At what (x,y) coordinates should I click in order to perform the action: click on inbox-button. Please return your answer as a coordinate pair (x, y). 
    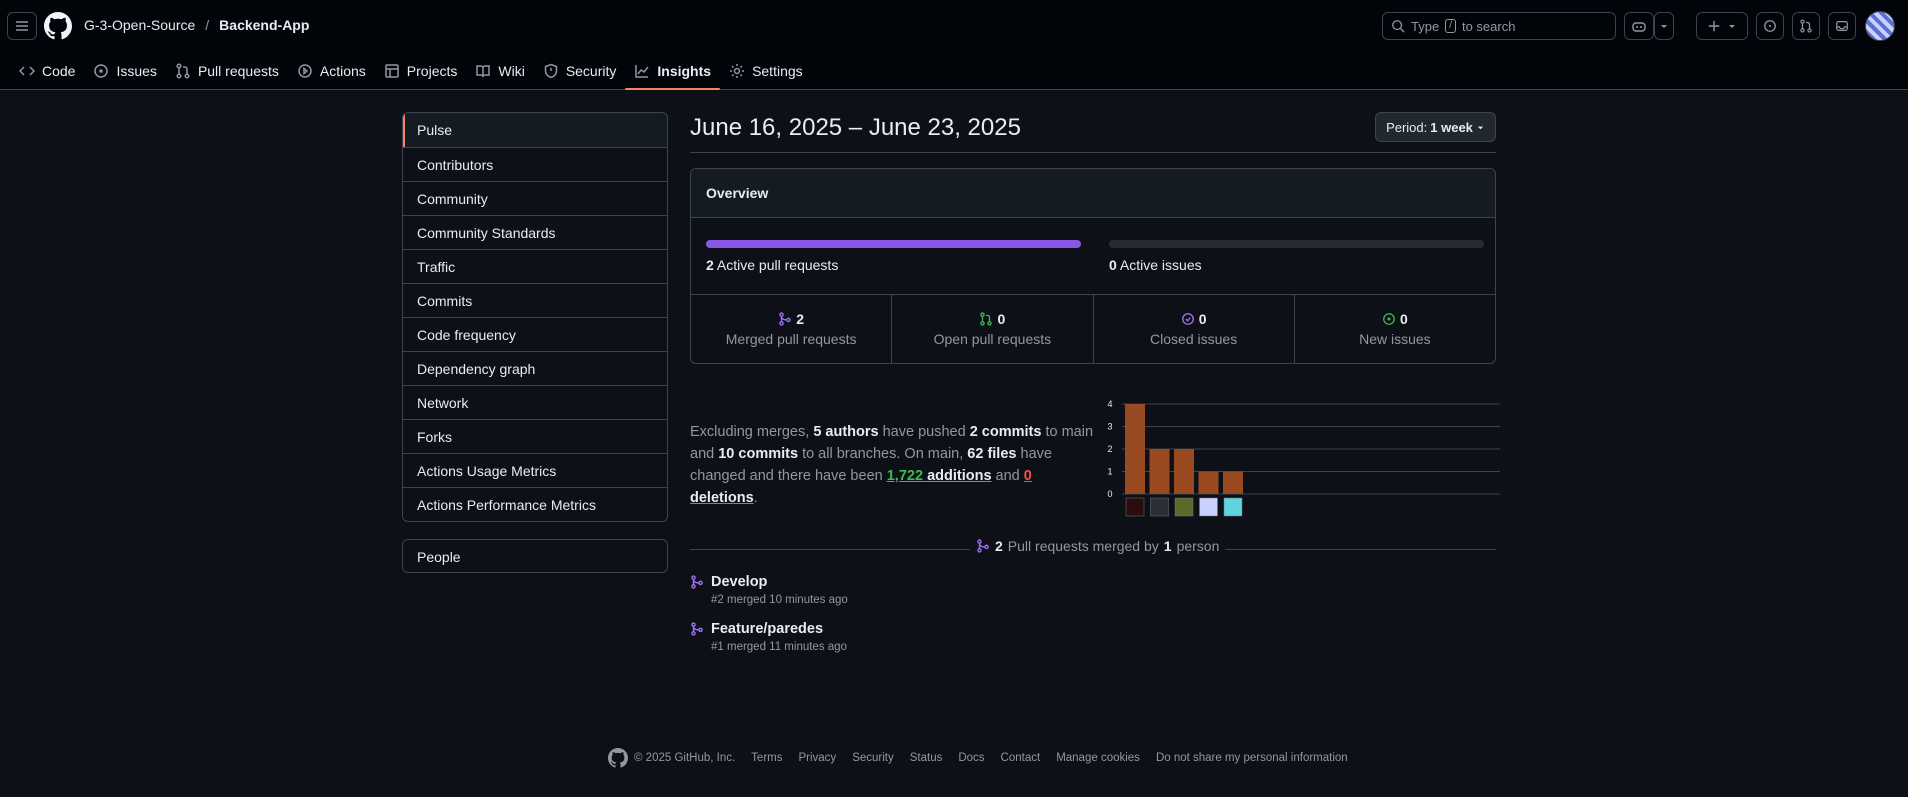
    Looking at the image, I should click on (1842, 26).